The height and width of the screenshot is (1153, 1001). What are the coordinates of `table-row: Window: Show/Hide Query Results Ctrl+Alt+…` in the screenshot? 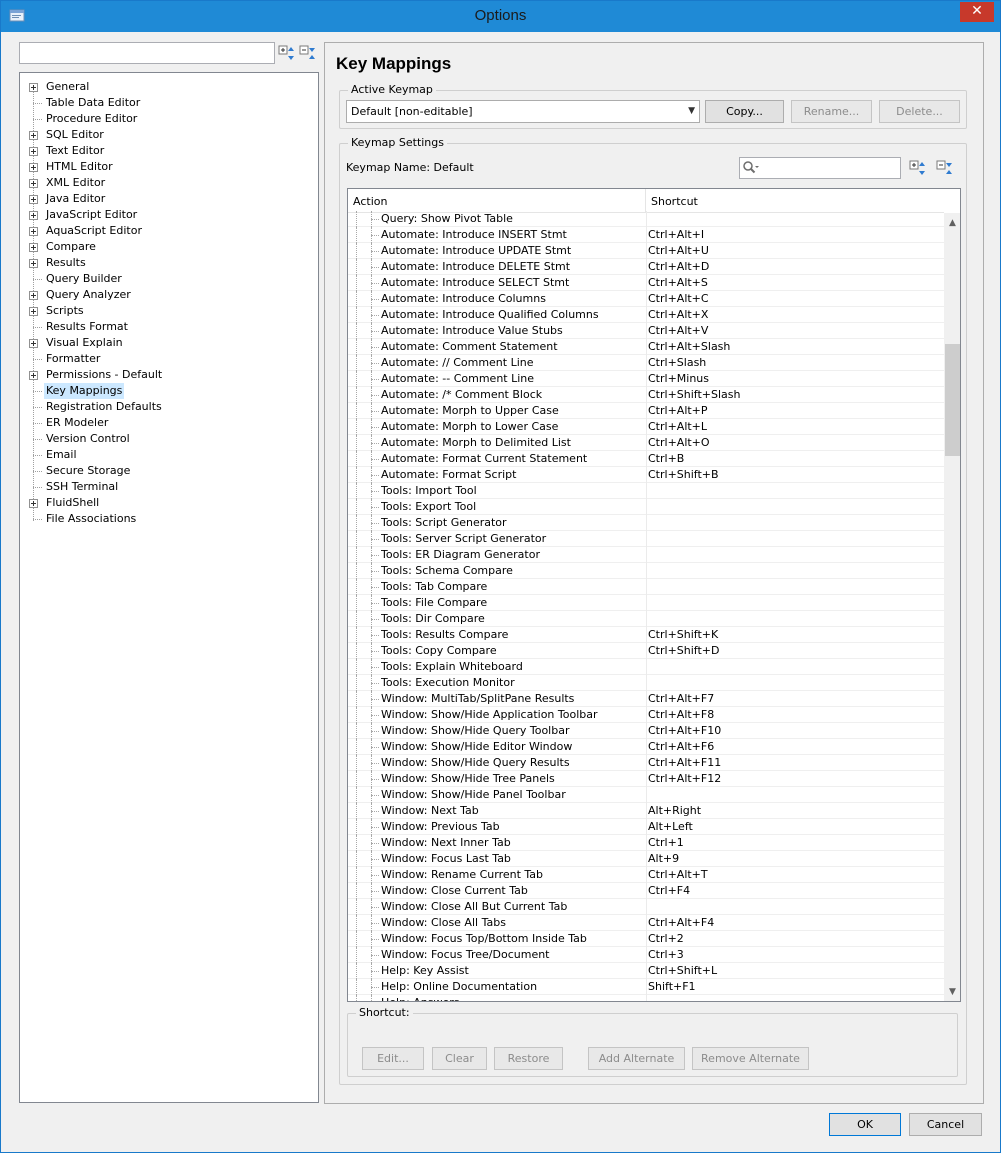 It's located at (646, 763).